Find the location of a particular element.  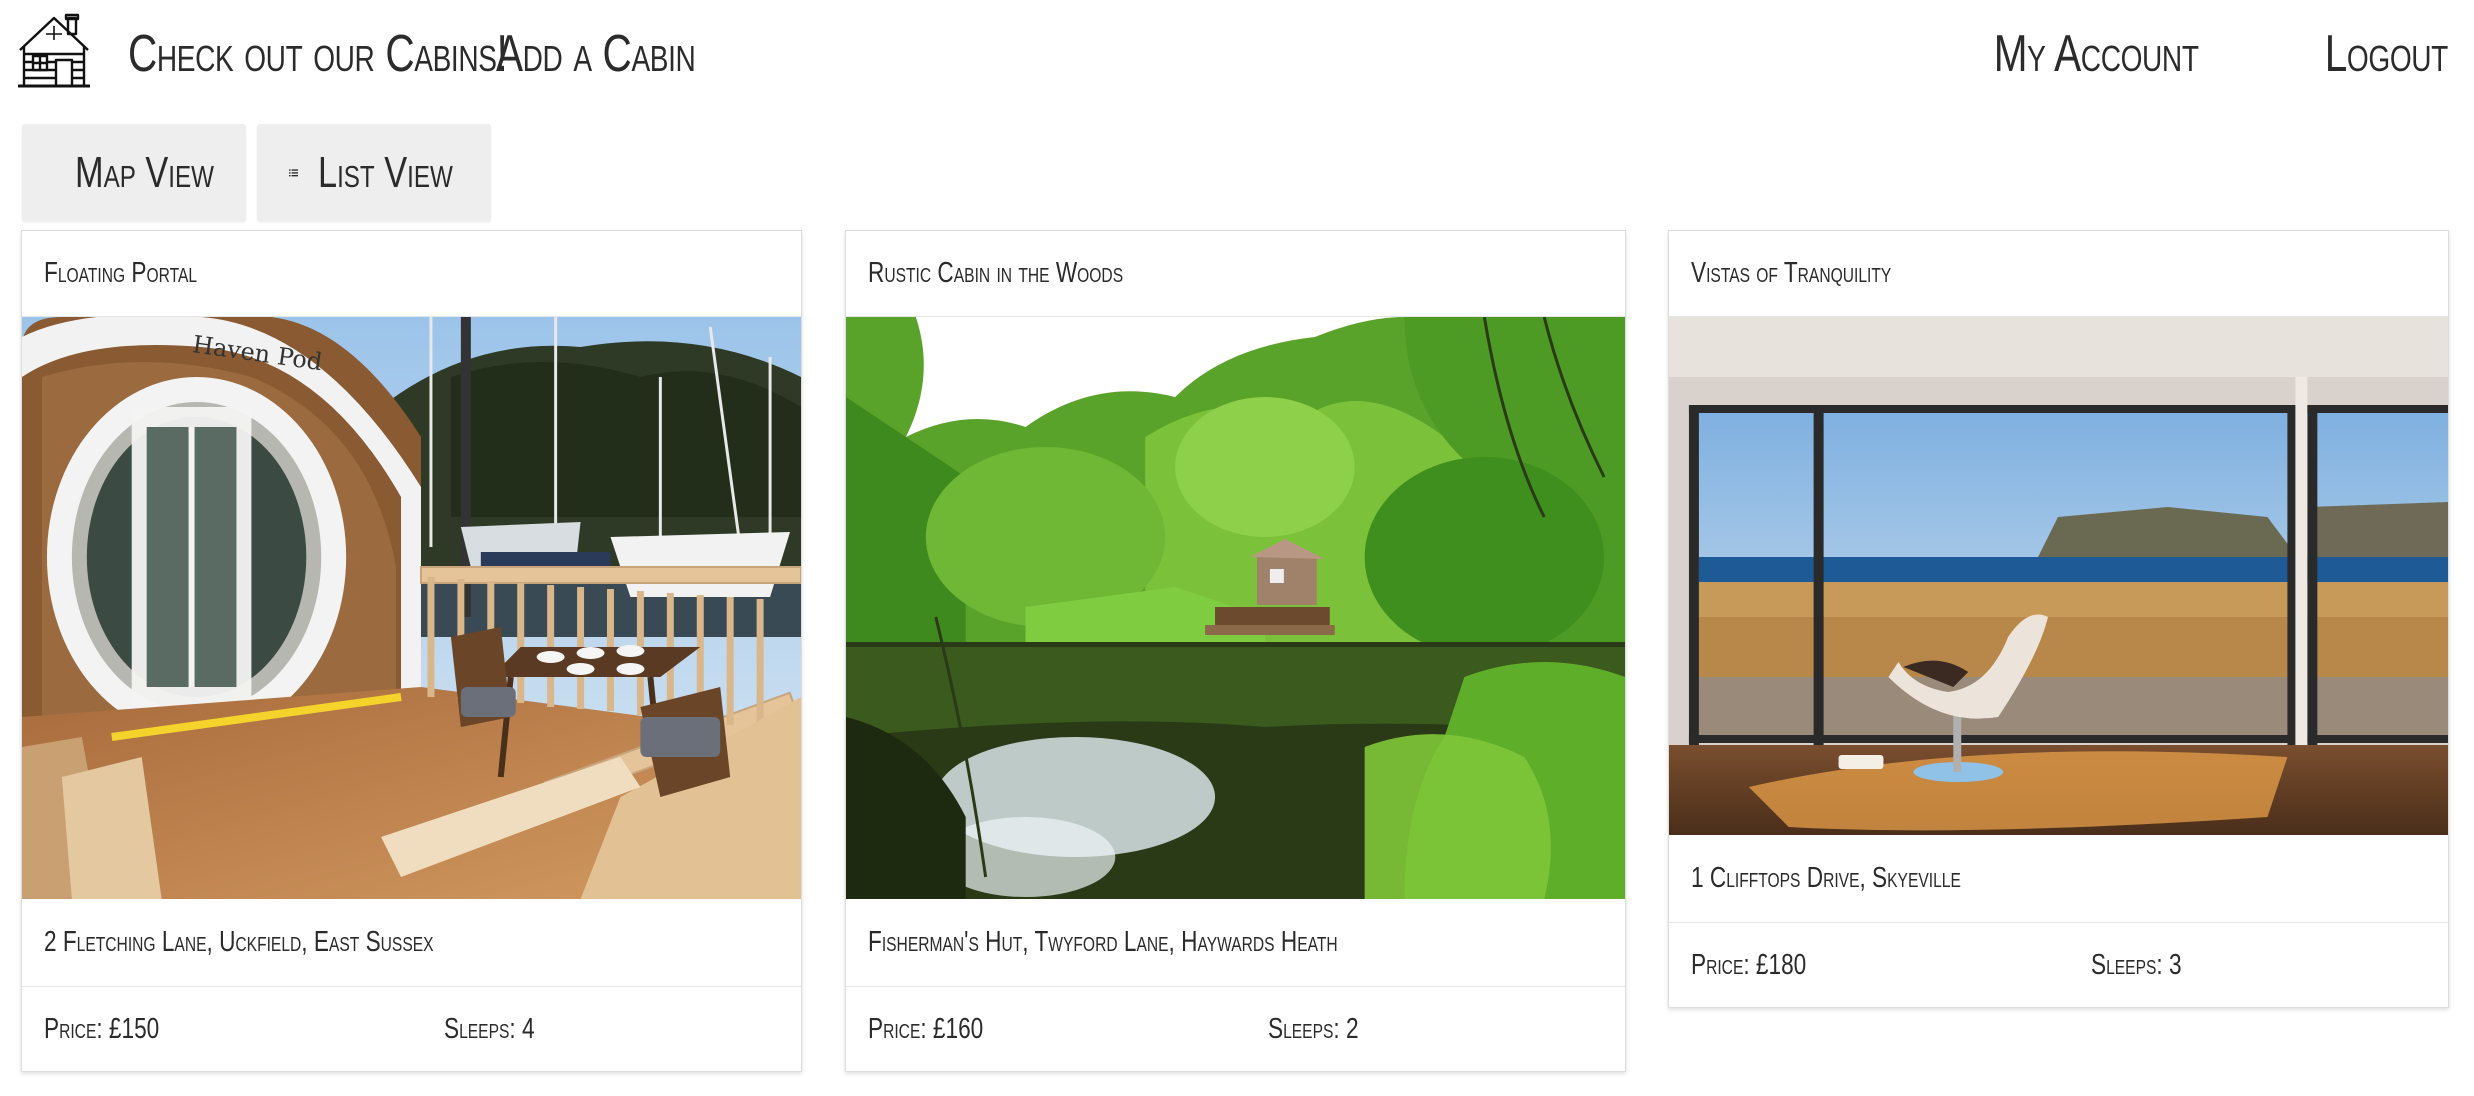

cabin-title: Vistas of Tranquility is located at coordinates (2058, 274).